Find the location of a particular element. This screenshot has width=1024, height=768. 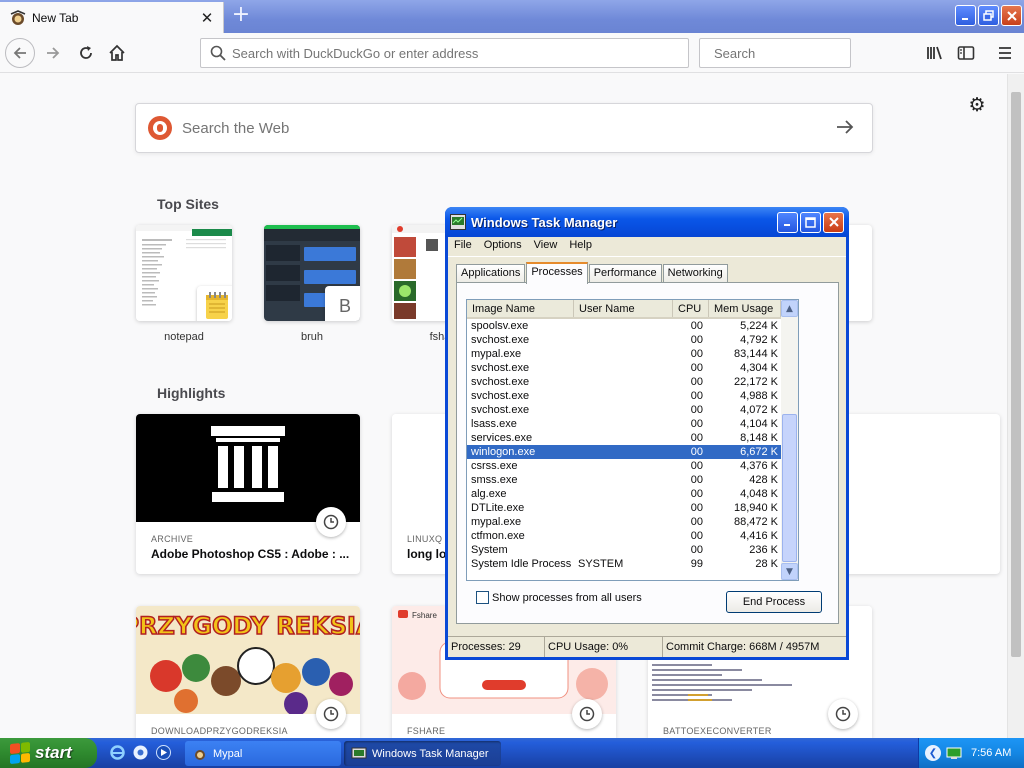

process-list-scrollbar: ▲ ▼ is located at coordinates (789, 440).